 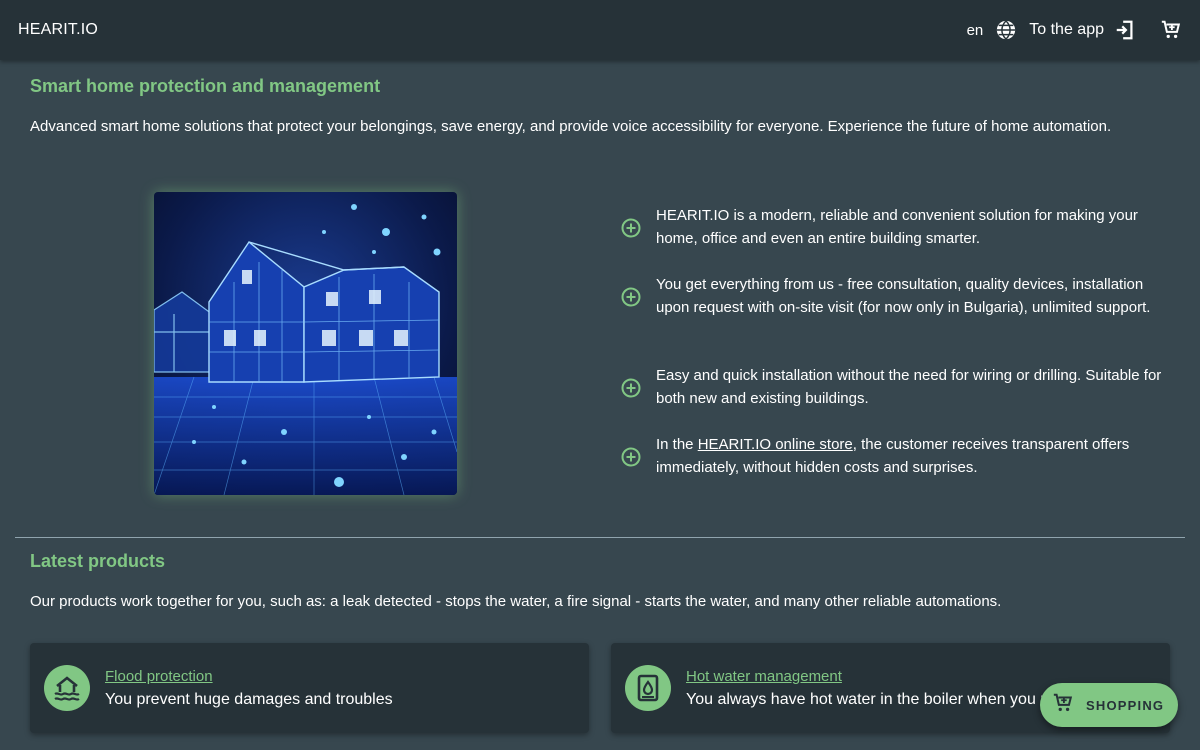 I want to click on intro-title: Smart home protection and management, so click(x=205, y=86).